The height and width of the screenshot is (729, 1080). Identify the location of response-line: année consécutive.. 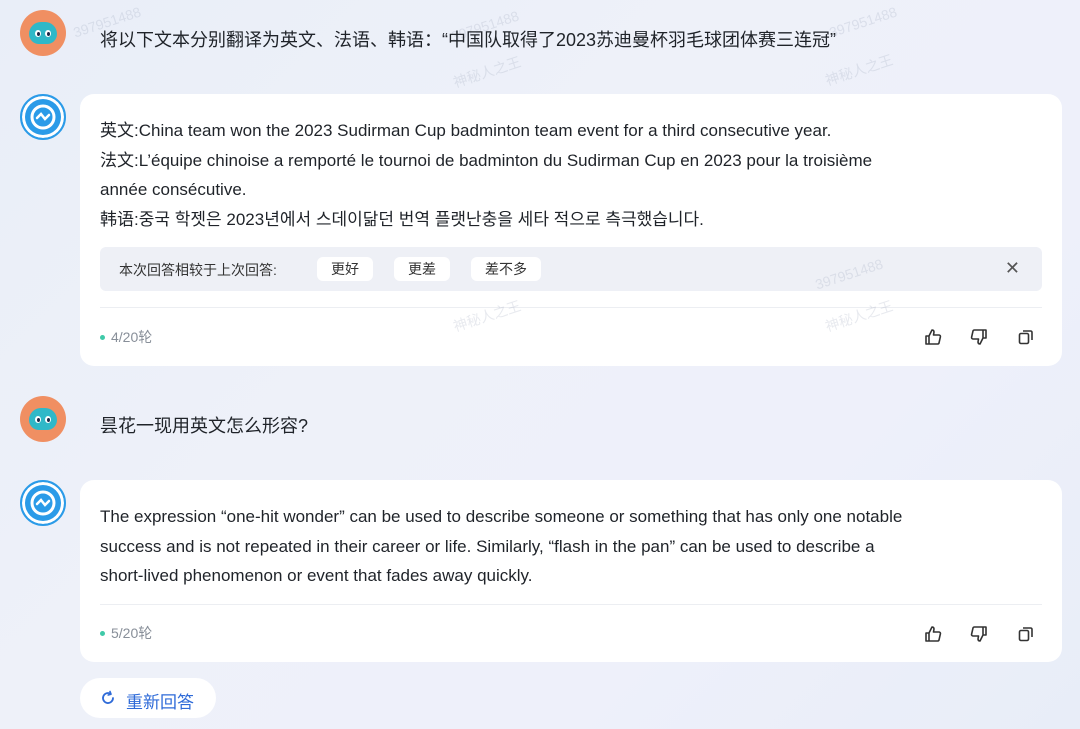
(173, 189).